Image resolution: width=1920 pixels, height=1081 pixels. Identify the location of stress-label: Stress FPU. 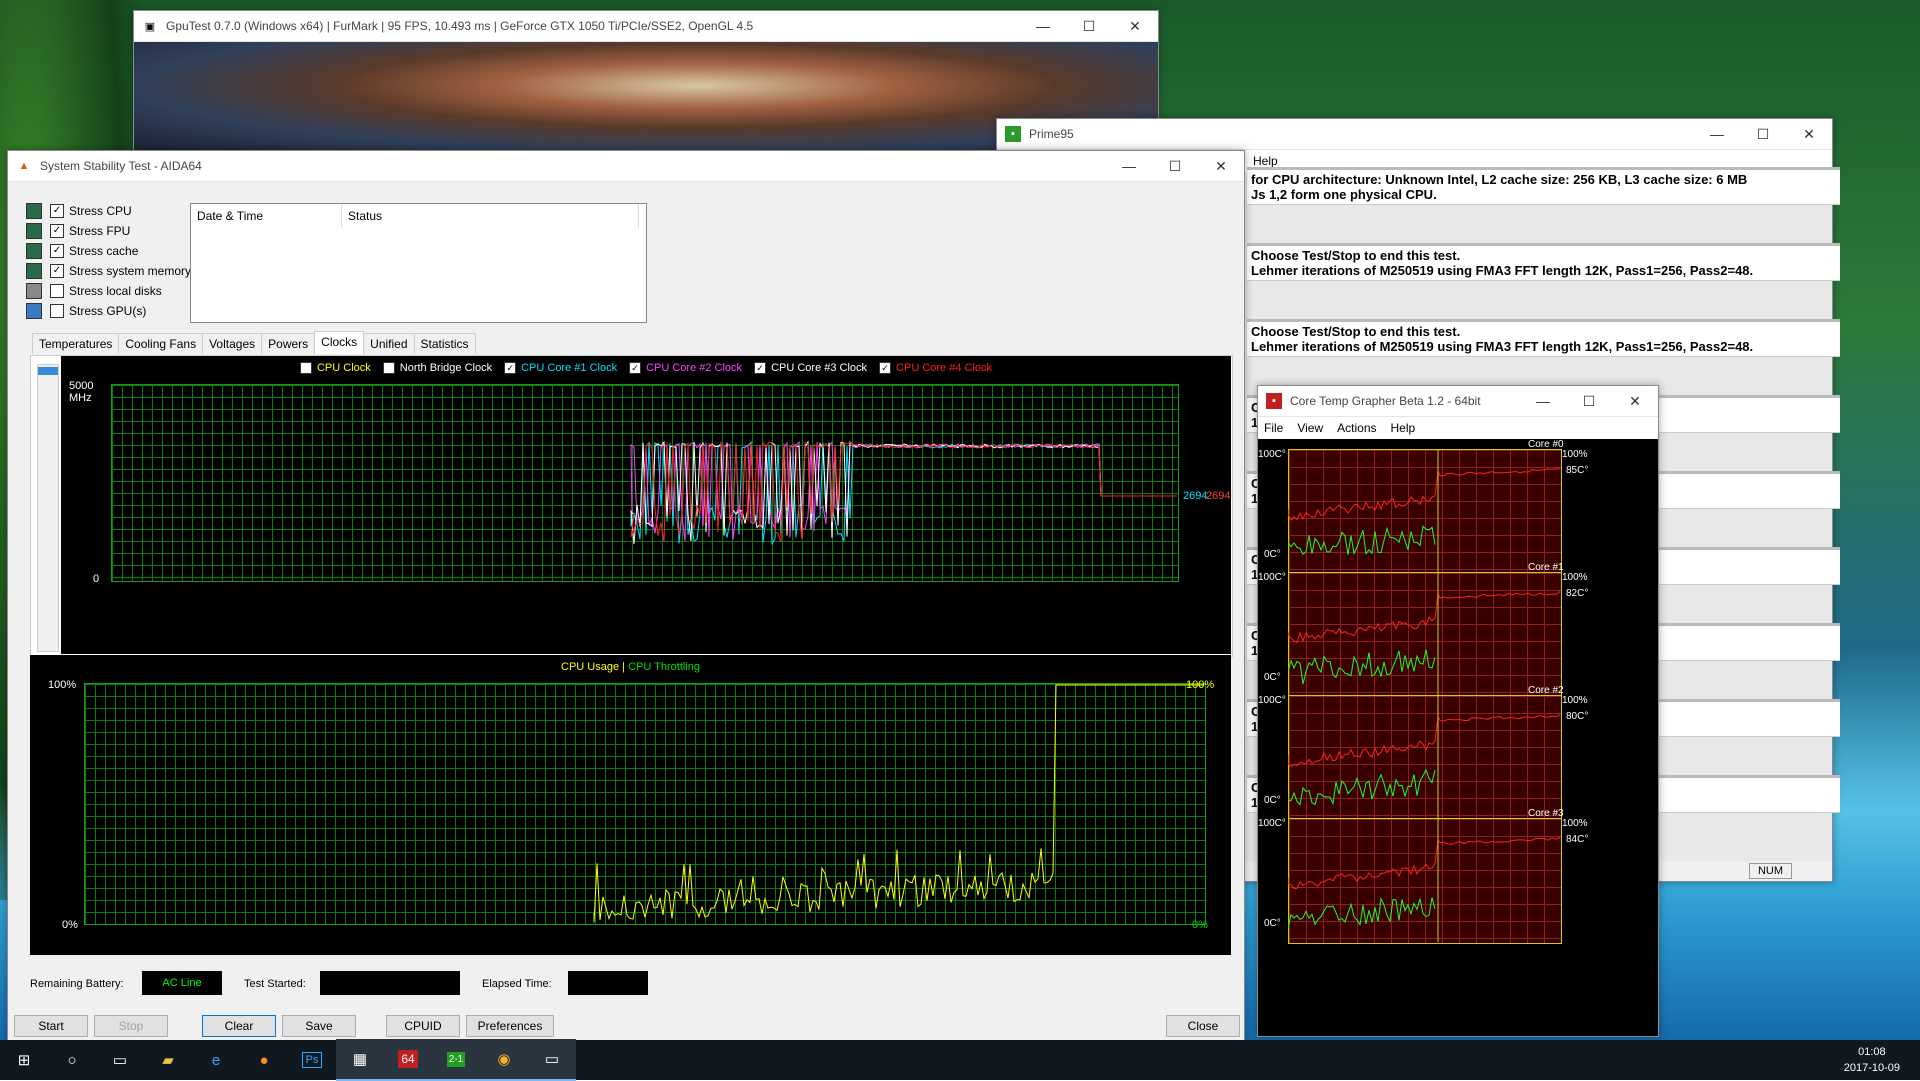
(100, 231).